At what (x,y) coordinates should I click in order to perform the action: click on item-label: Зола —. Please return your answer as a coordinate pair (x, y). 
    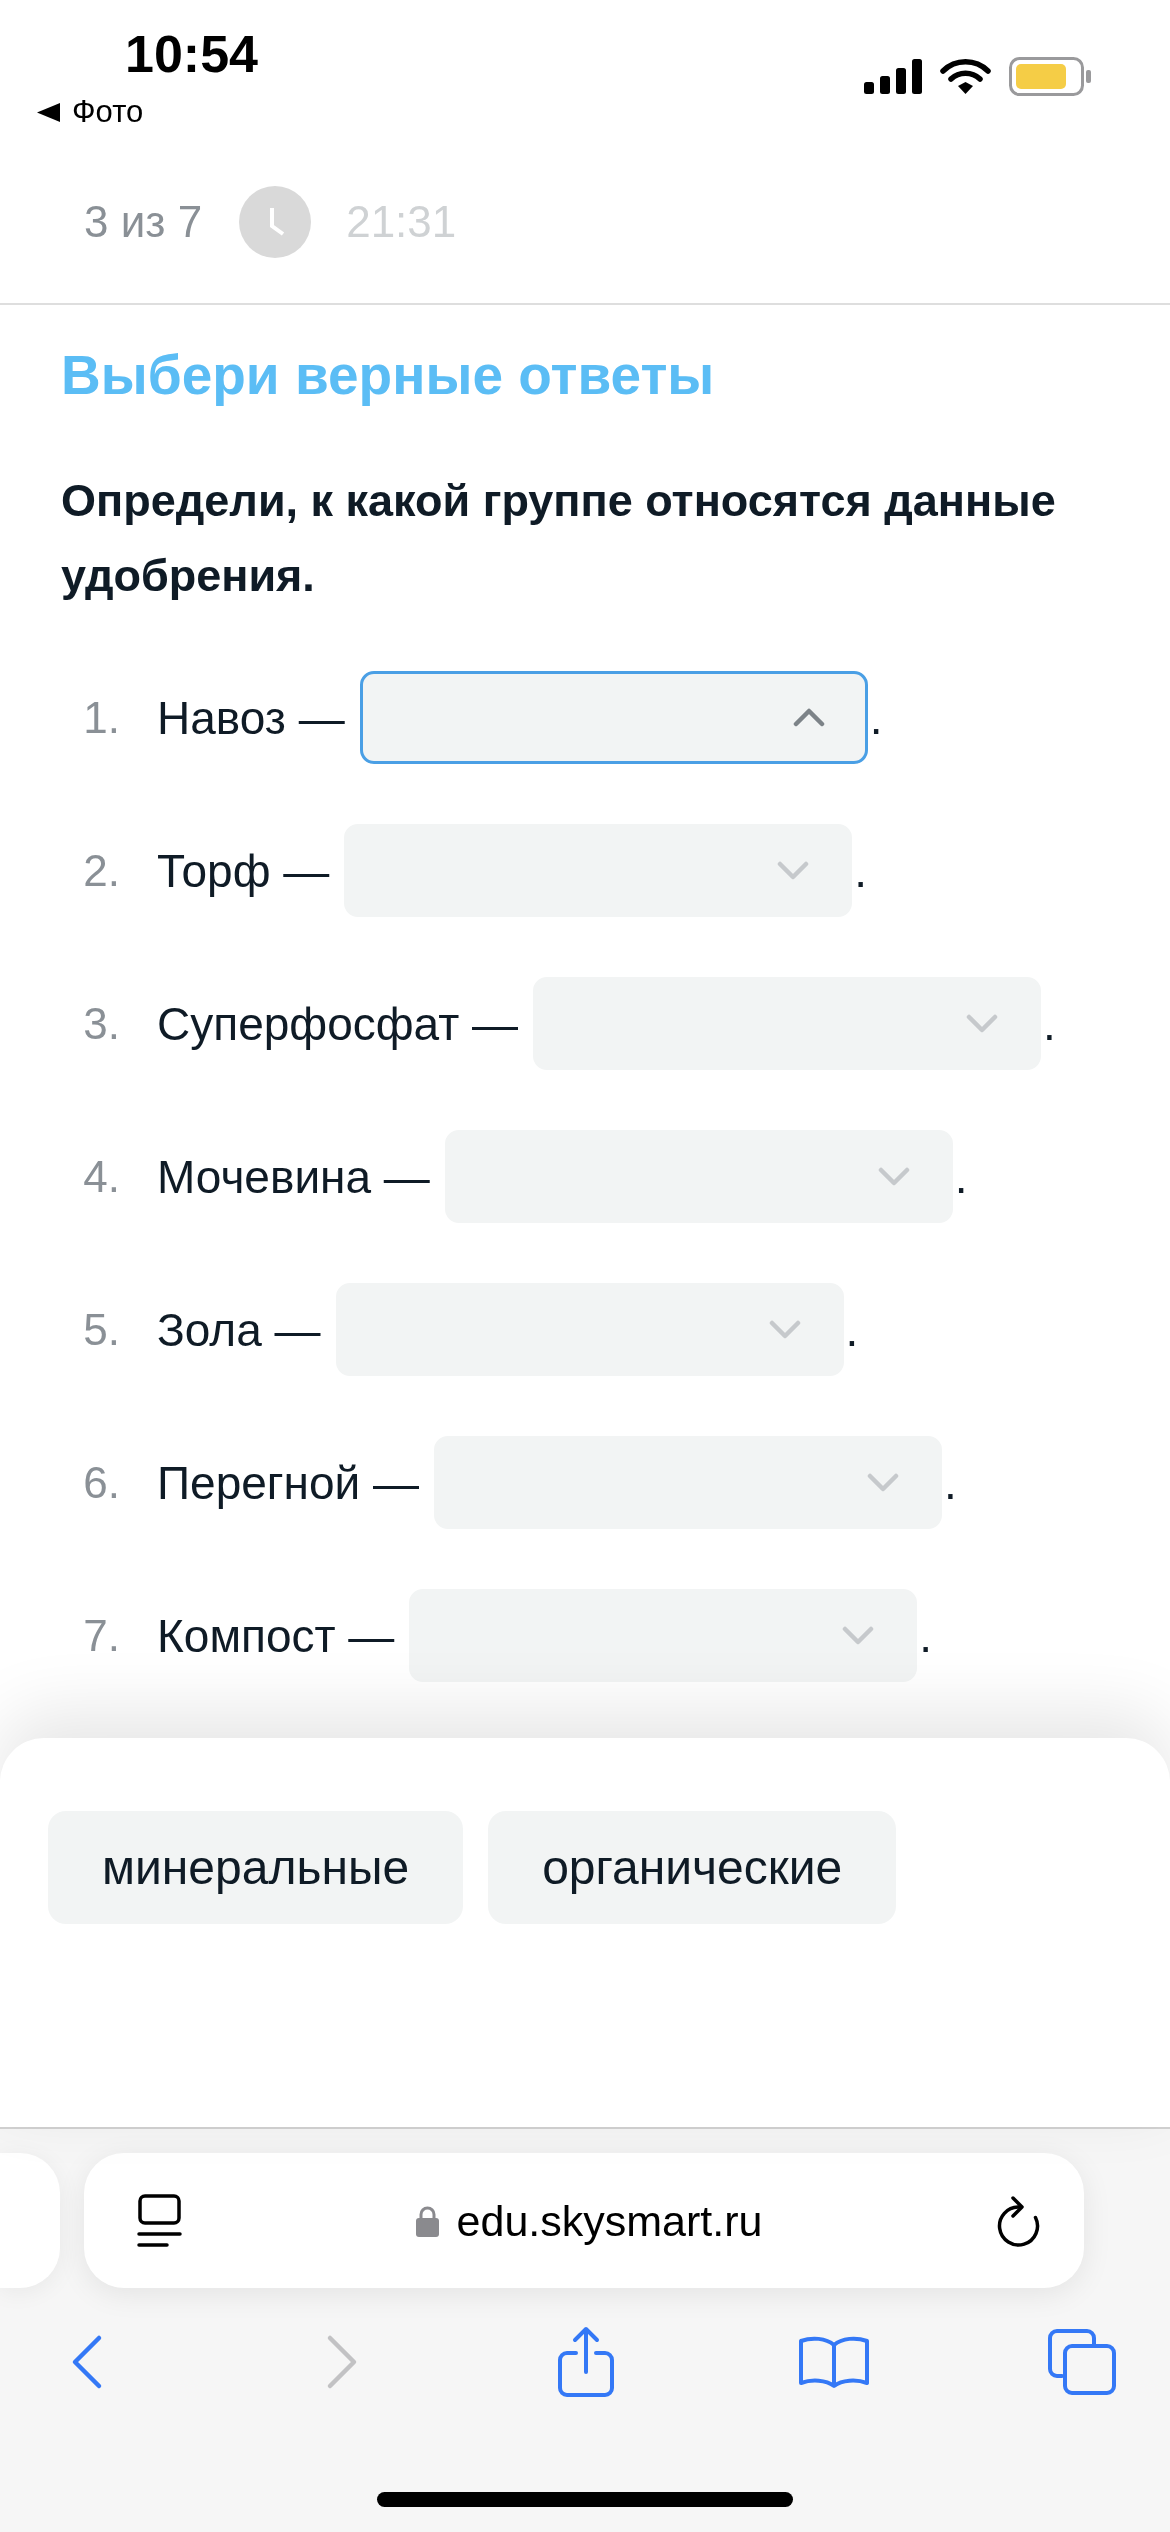
    Looking at the image, I should click on (239, 1330).